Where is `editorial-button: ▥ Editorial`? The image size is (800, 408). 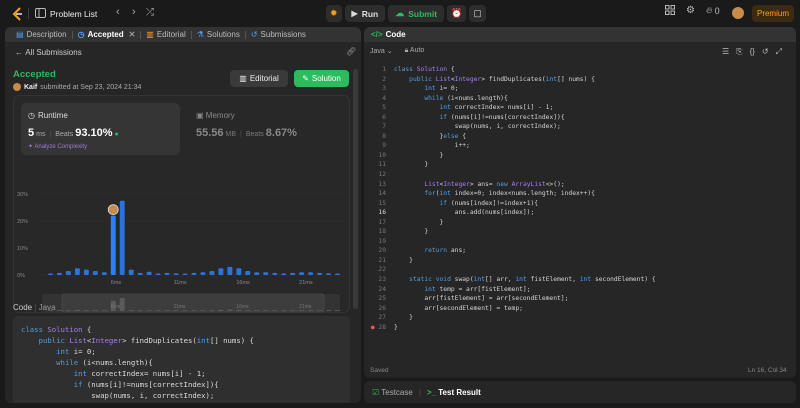 editorial-button: ▥ Editorial is located at coordinates (259, 78).